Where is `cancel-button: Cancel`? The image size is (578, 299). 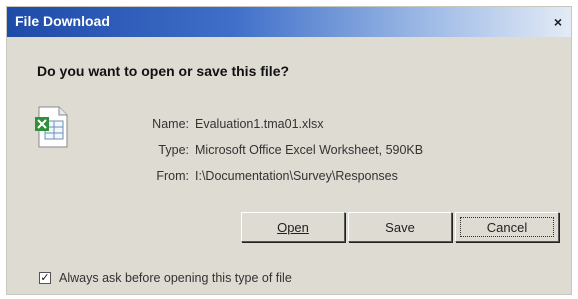 cancel-button: Cancel is located at coordinates (507, 227).